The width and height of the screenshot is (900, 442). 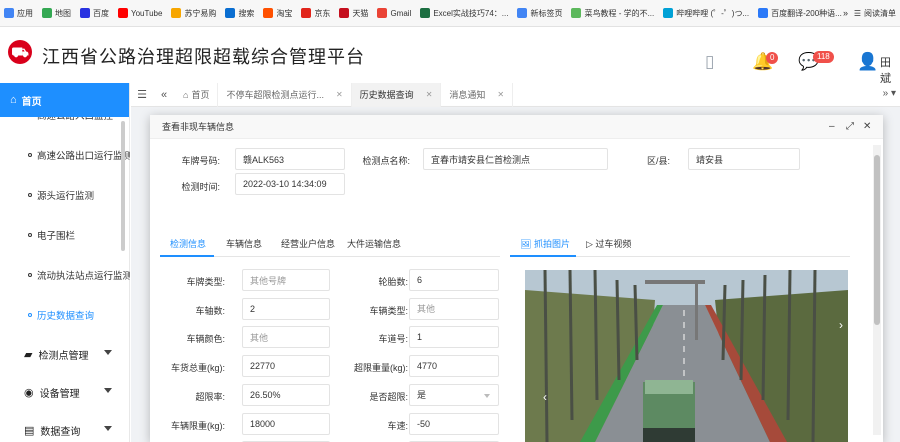 I want to click on prev-photo-icon: ‹, so click(x=545, y=397).